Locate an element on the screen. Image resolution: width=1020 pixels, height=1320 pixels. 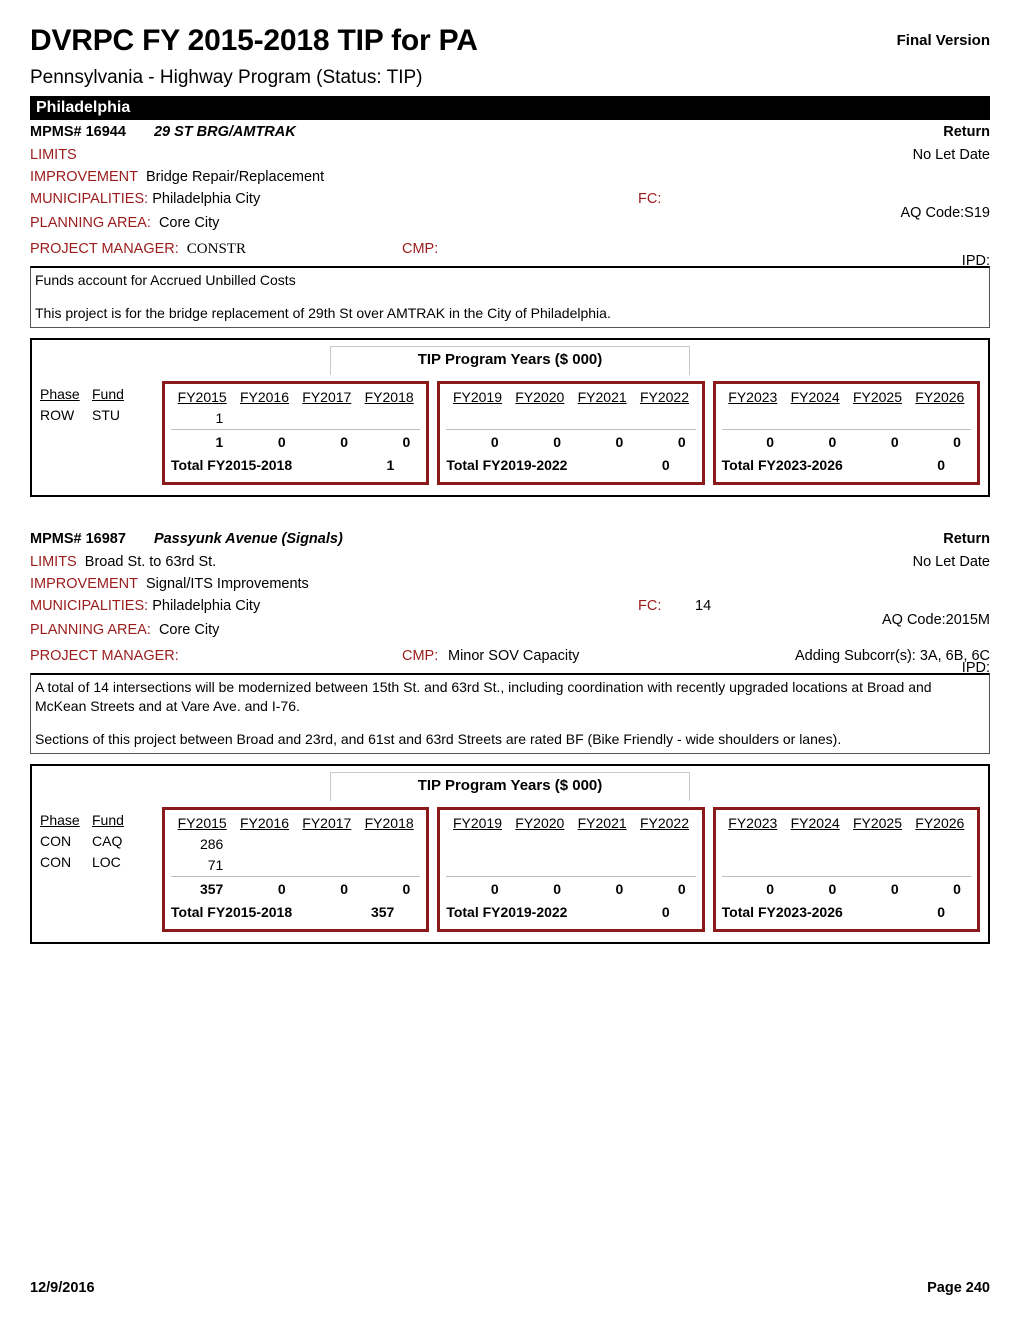
limits-row: LIMITS Broad St. to 63rd St. No Let Date is located at coordinates (510, 562).